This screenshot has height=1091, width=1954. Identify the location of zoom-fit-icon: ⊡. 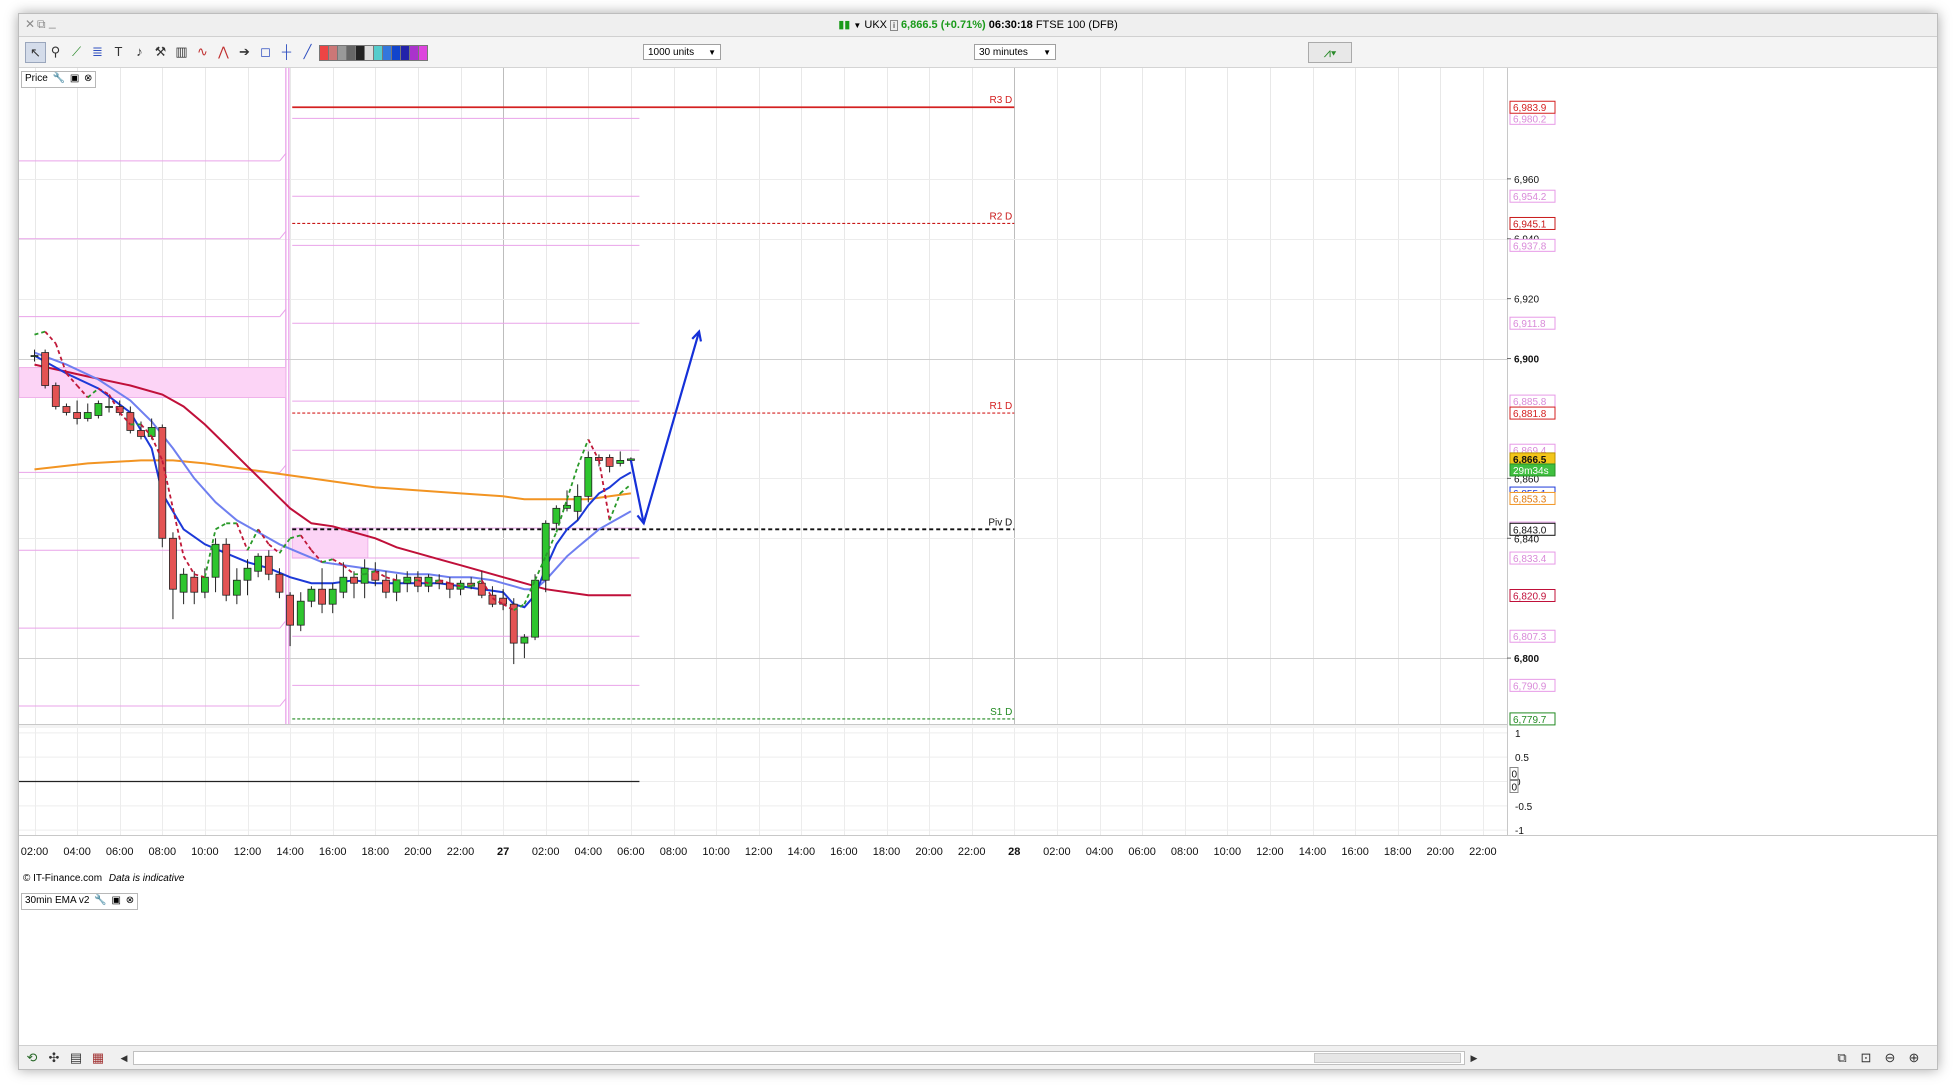
(1866, 1058).